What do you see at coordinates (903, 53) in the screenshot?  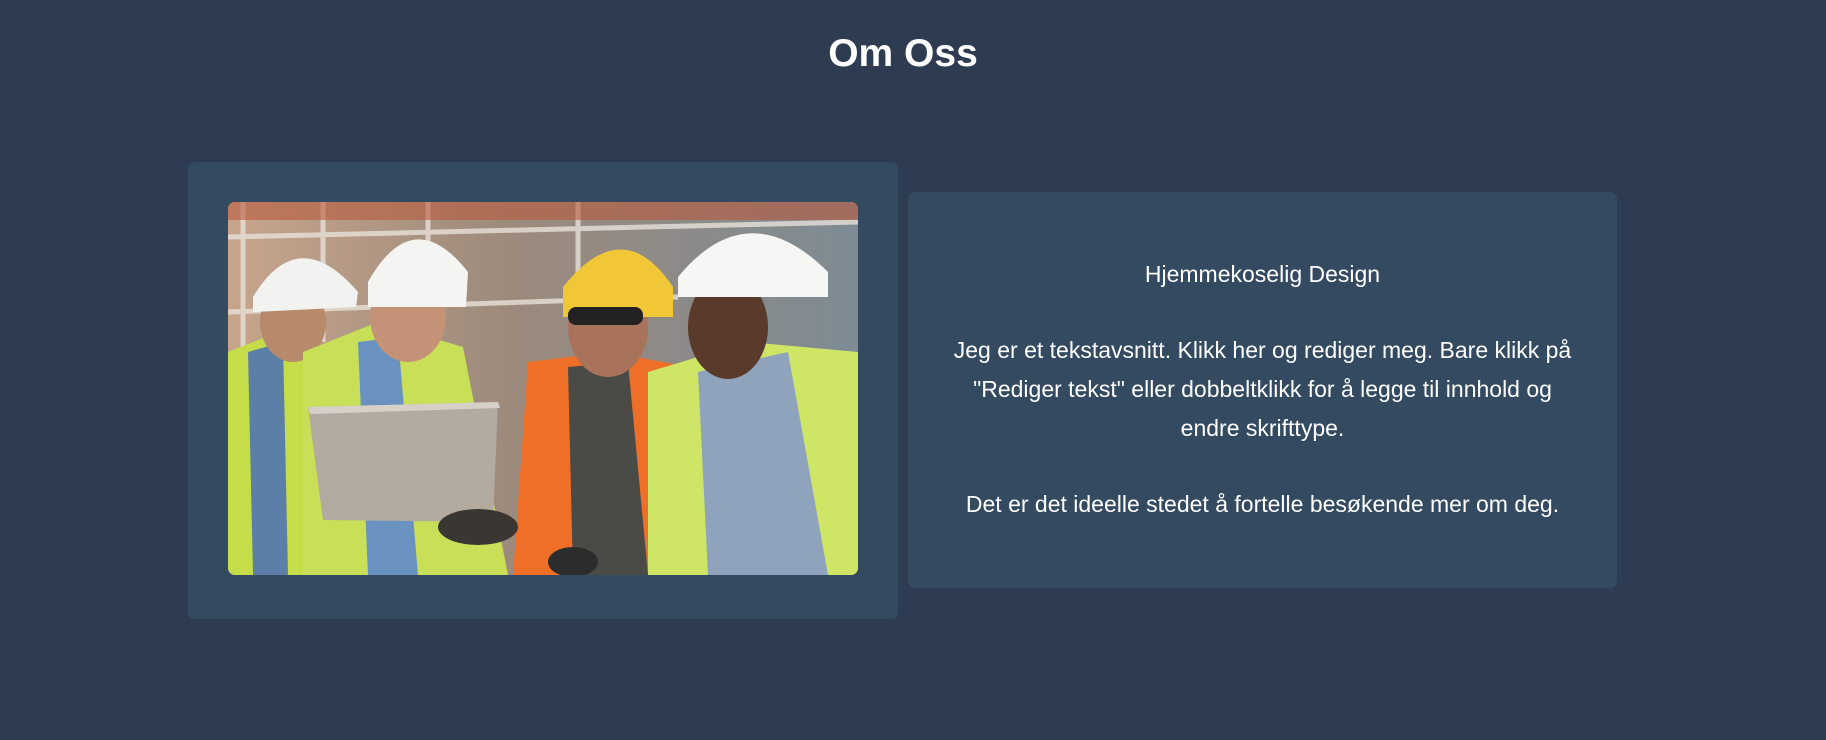 I see `page-title: Om Oss` at bounding box center [903, 53].